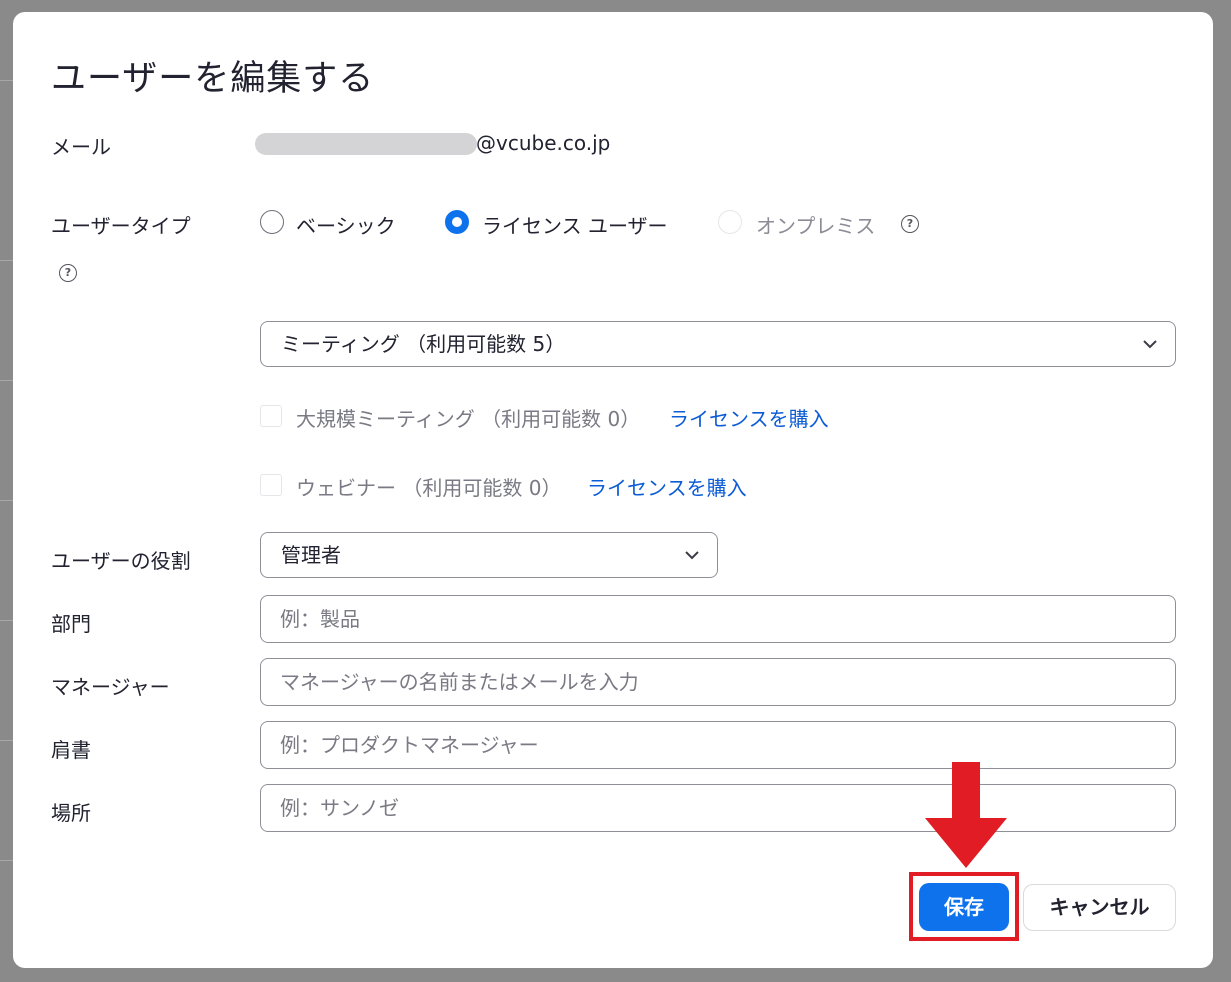 The height and width of the screenshot is (982, 1231). What do you see at coordinates (121, 561) in the screenshot?
I see `user-role-label: ユーザーの役割` at bounding box center [121, 561].